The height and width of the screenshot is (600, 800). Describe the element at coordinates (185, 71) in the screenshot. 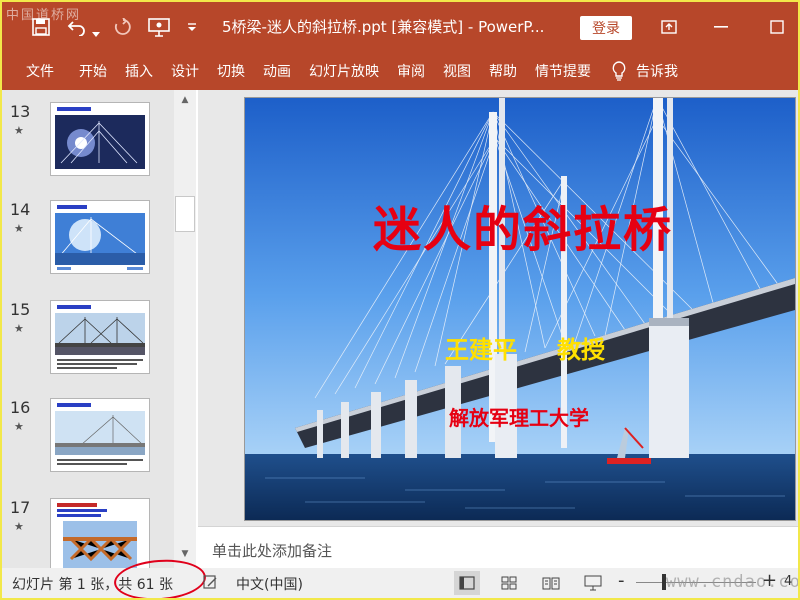

I see `tab-item-3: 设计` at that location.